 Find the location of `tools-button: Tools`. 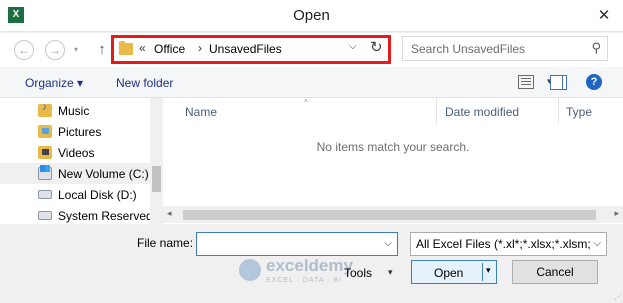

tools-button: Tools is located at coordinates (358, 273).